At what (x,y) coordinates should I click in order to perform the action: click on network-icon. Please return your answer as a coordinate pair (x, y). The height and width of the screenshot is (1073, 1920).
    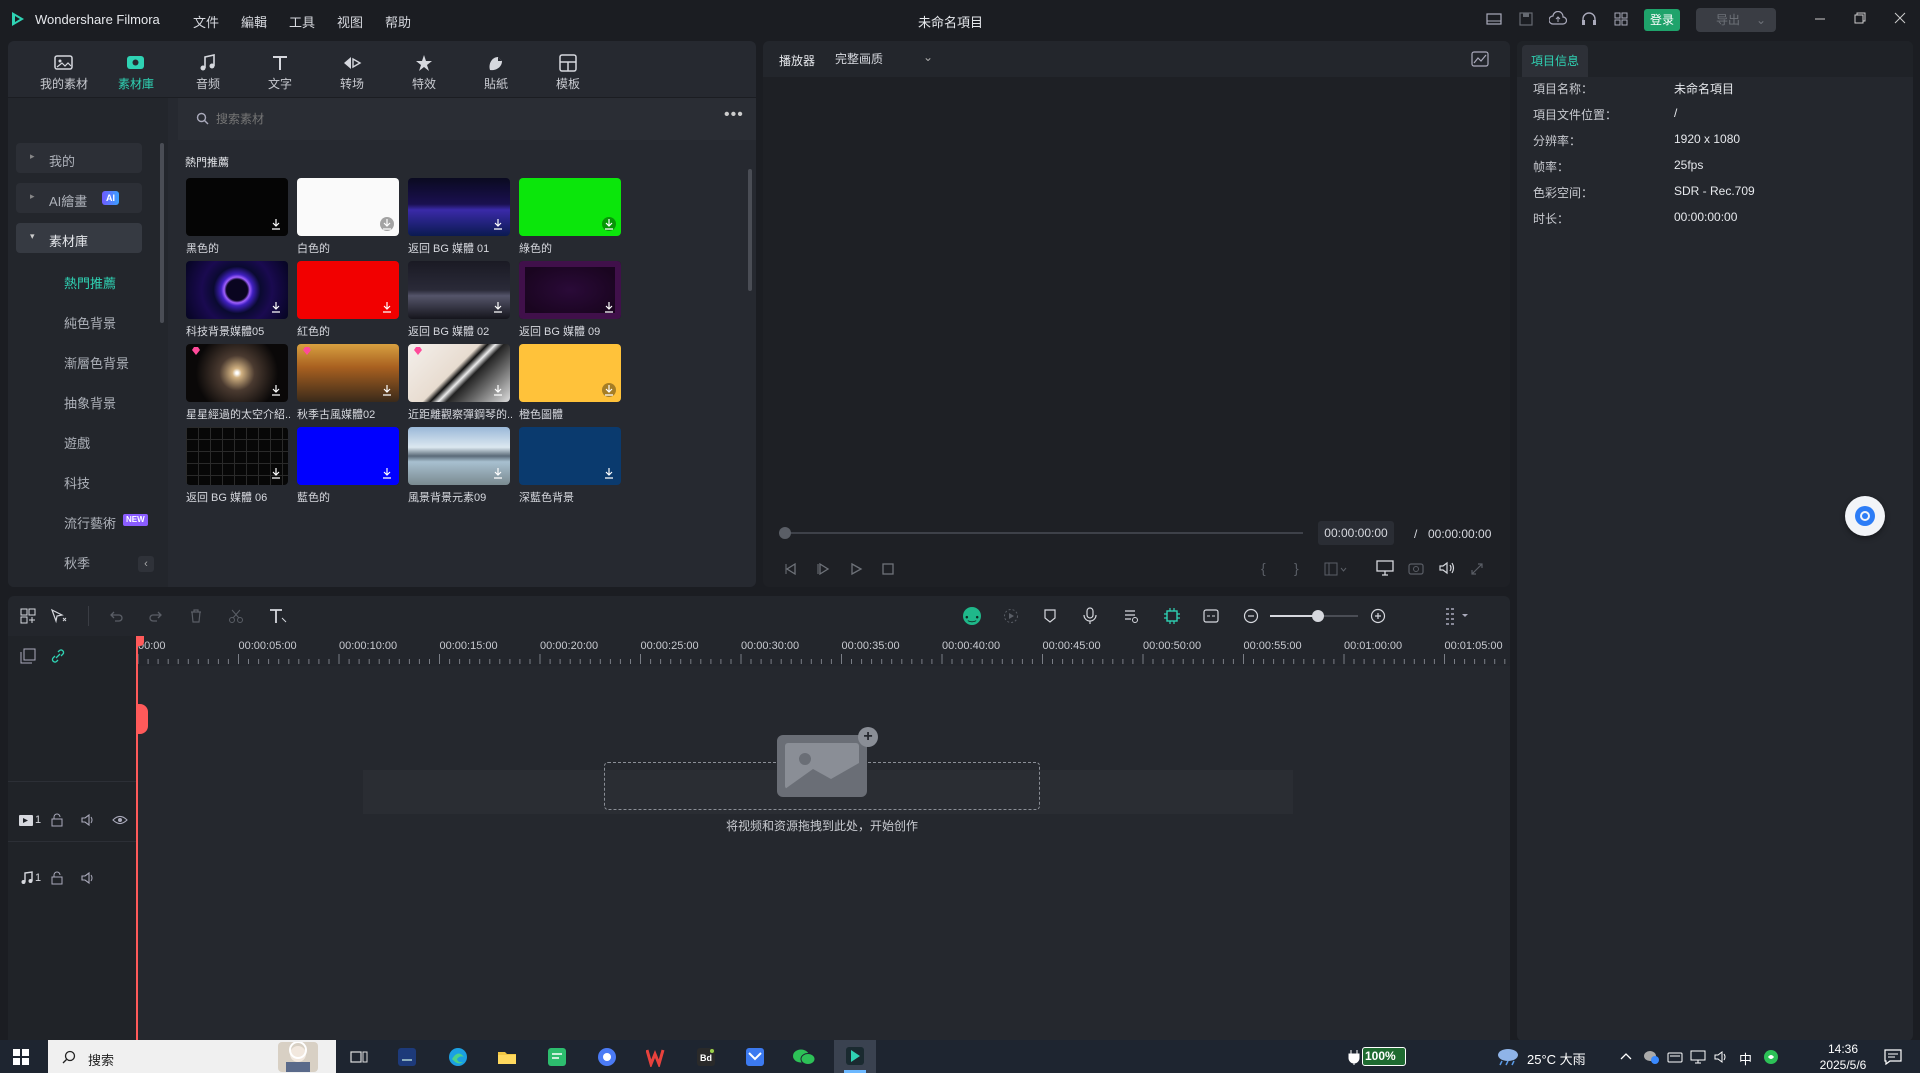
    Looking at the image, I should click on (1698, 1057).